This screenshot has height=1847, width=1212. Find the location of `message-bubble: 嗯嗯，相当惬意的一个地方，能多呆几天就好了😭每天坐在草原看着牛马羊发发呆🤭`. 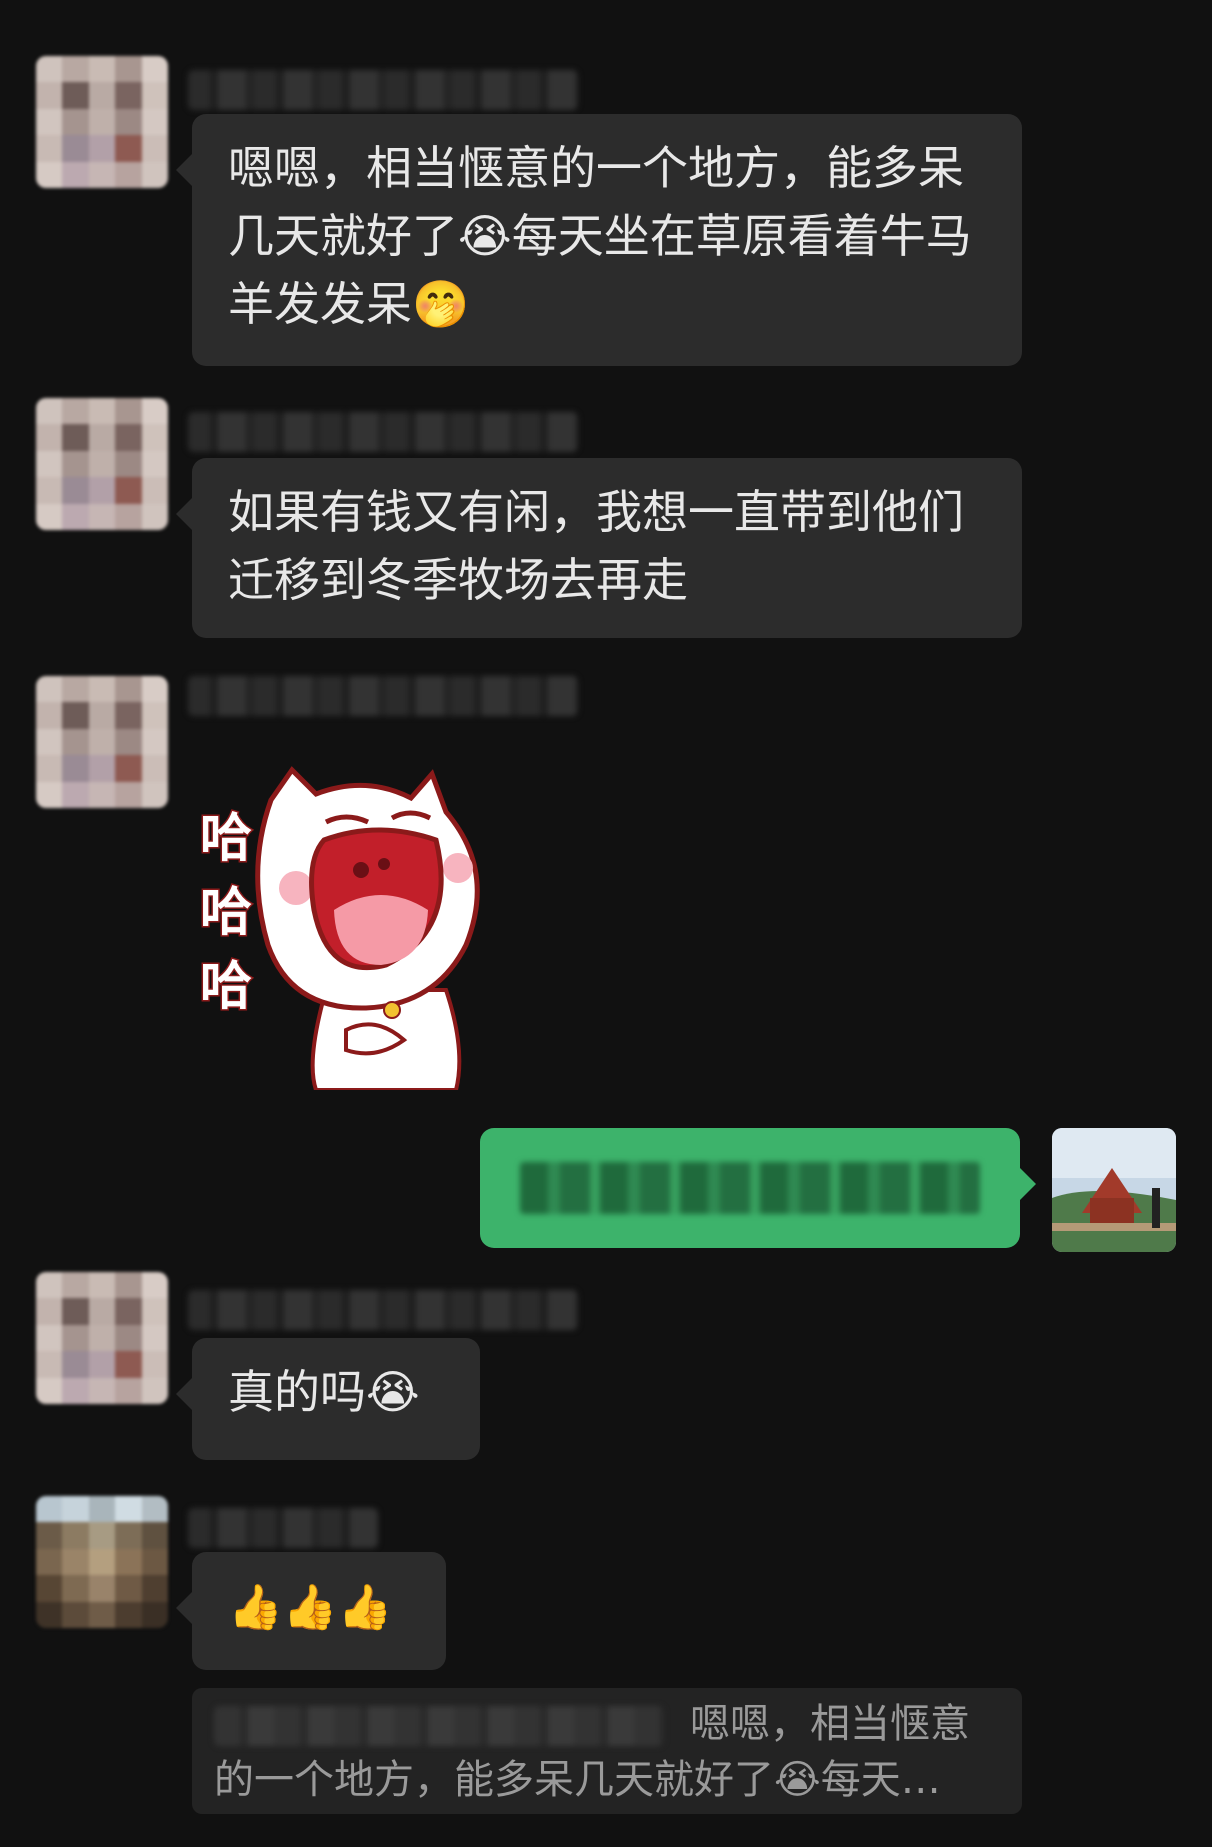

message-bubble: 嗯嗯，相当惬意的一个地方，能多呆几天就好了😭每天坐在草原看着牛马羊发发呆🤭 is located at coordinates (599, 240).